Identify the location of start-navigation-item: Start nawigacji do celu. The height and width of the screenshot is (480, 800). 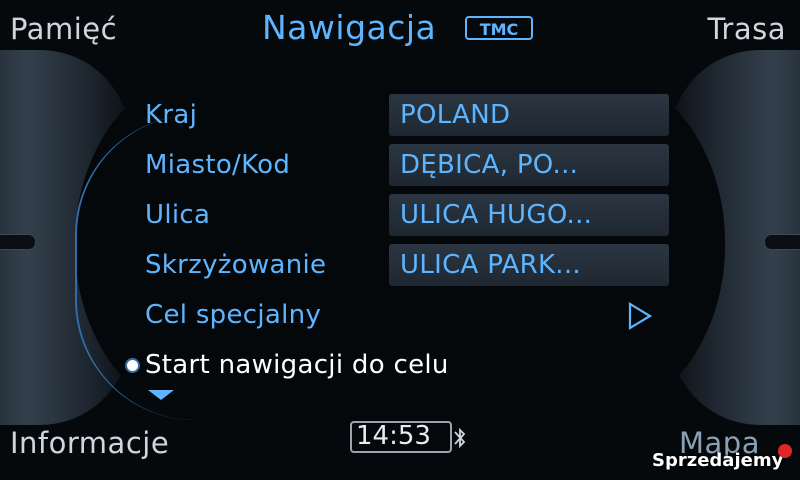
(297, 365).